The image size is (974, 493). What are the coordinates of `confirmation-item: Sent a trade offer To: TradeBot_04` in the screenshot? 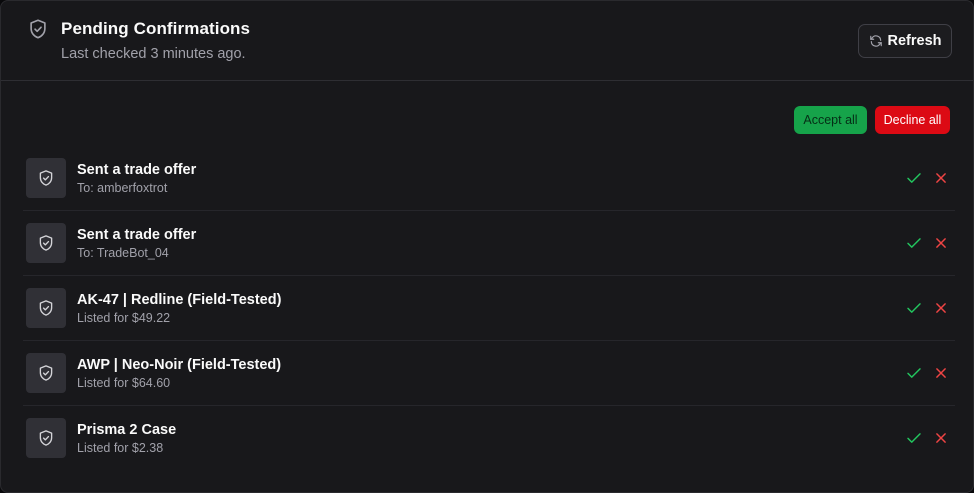 It's located at (489, 243).